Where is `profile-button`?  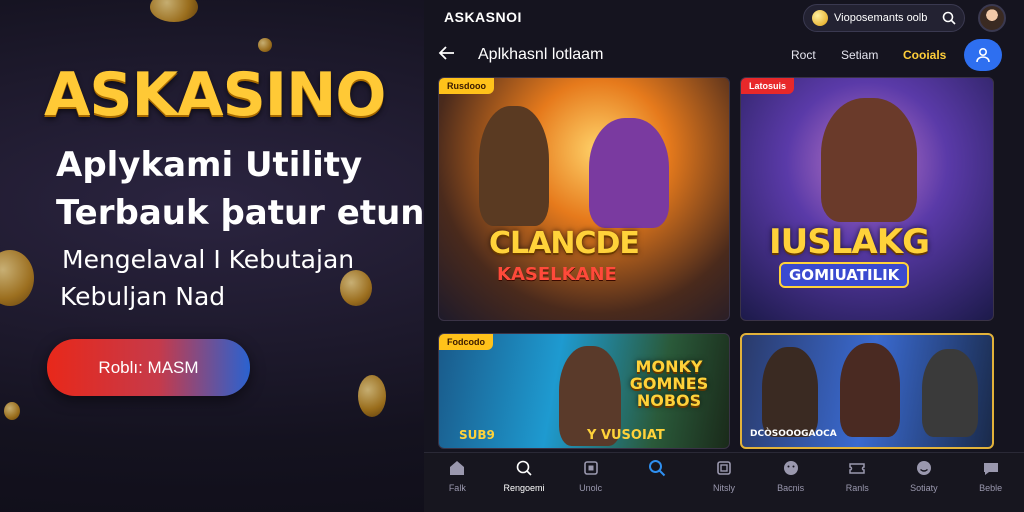
profile-button is located at coordinates (983, 55).